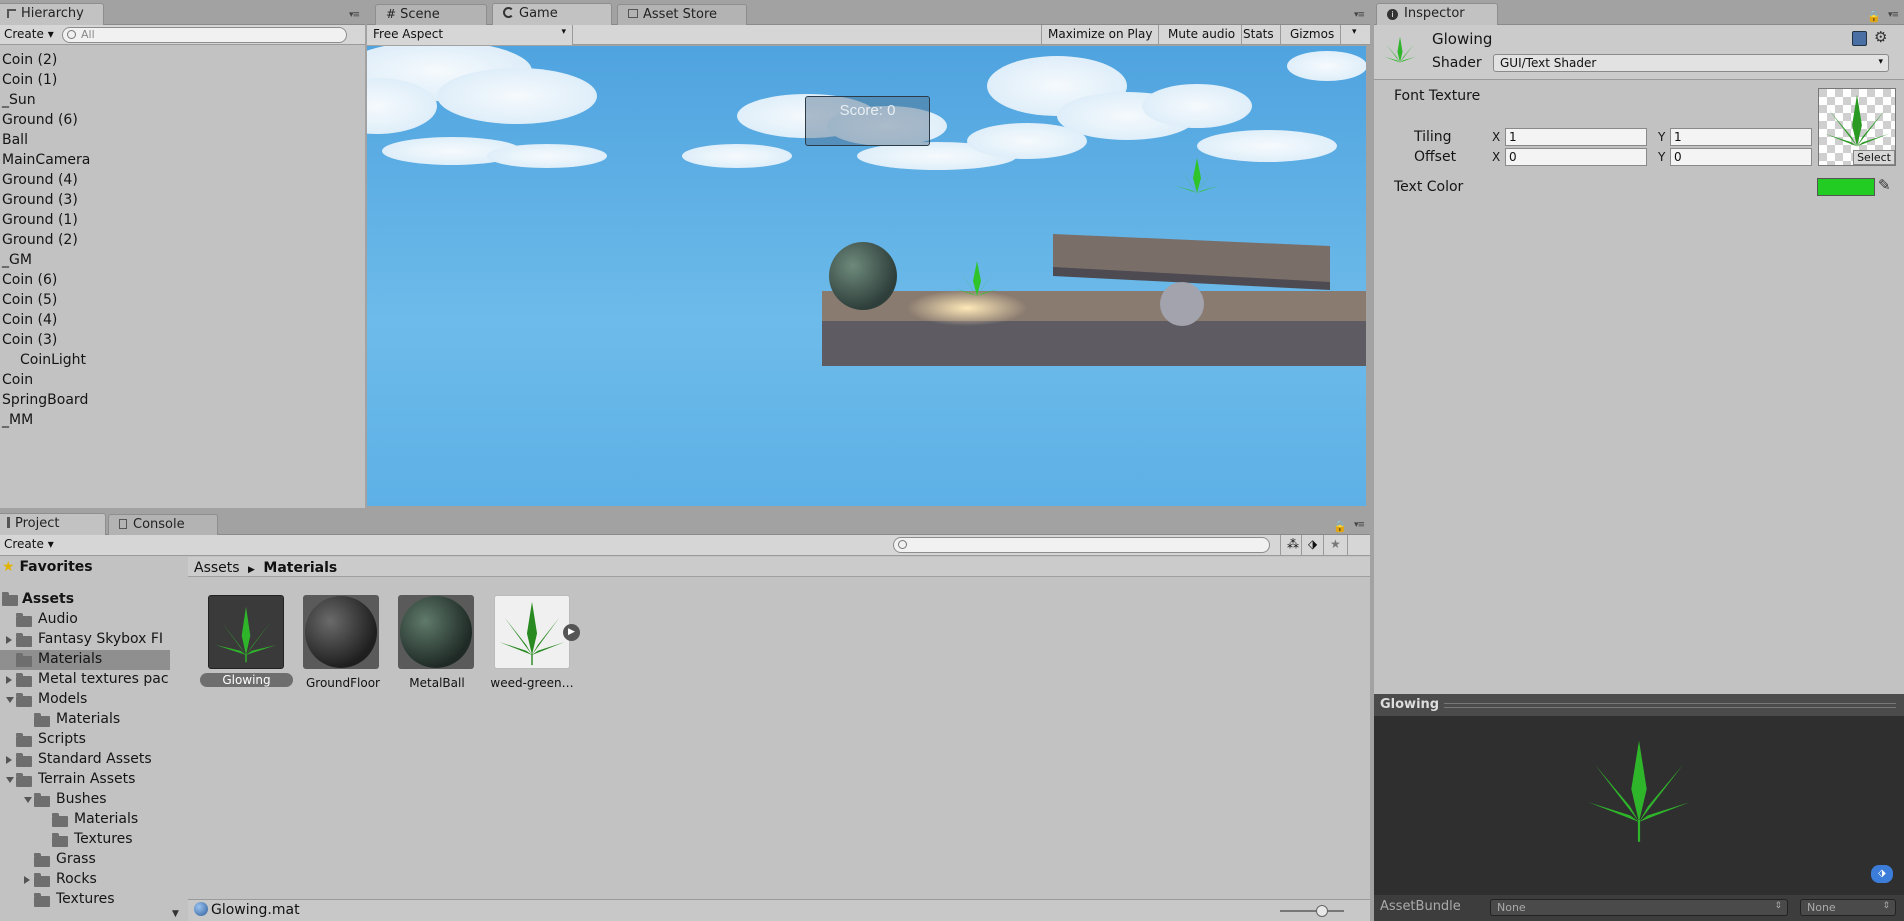  I want to click on hierarchy-item: Coin (2), so click(29, 60).